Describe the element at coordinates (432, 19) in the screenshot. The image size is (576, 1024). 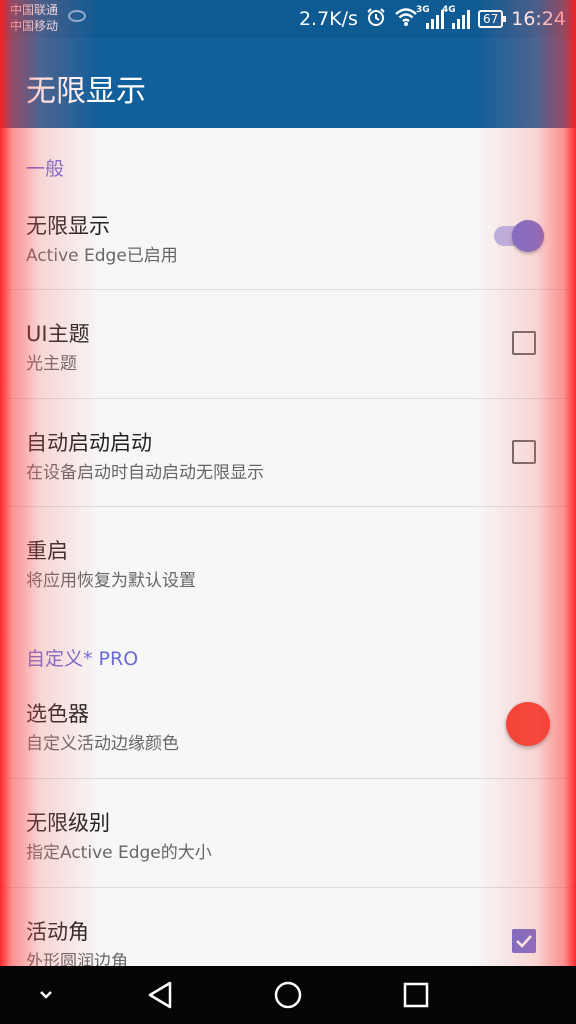
I see `status-indicators: 2.7K/s 3G 4G 67 16:24` at that location.